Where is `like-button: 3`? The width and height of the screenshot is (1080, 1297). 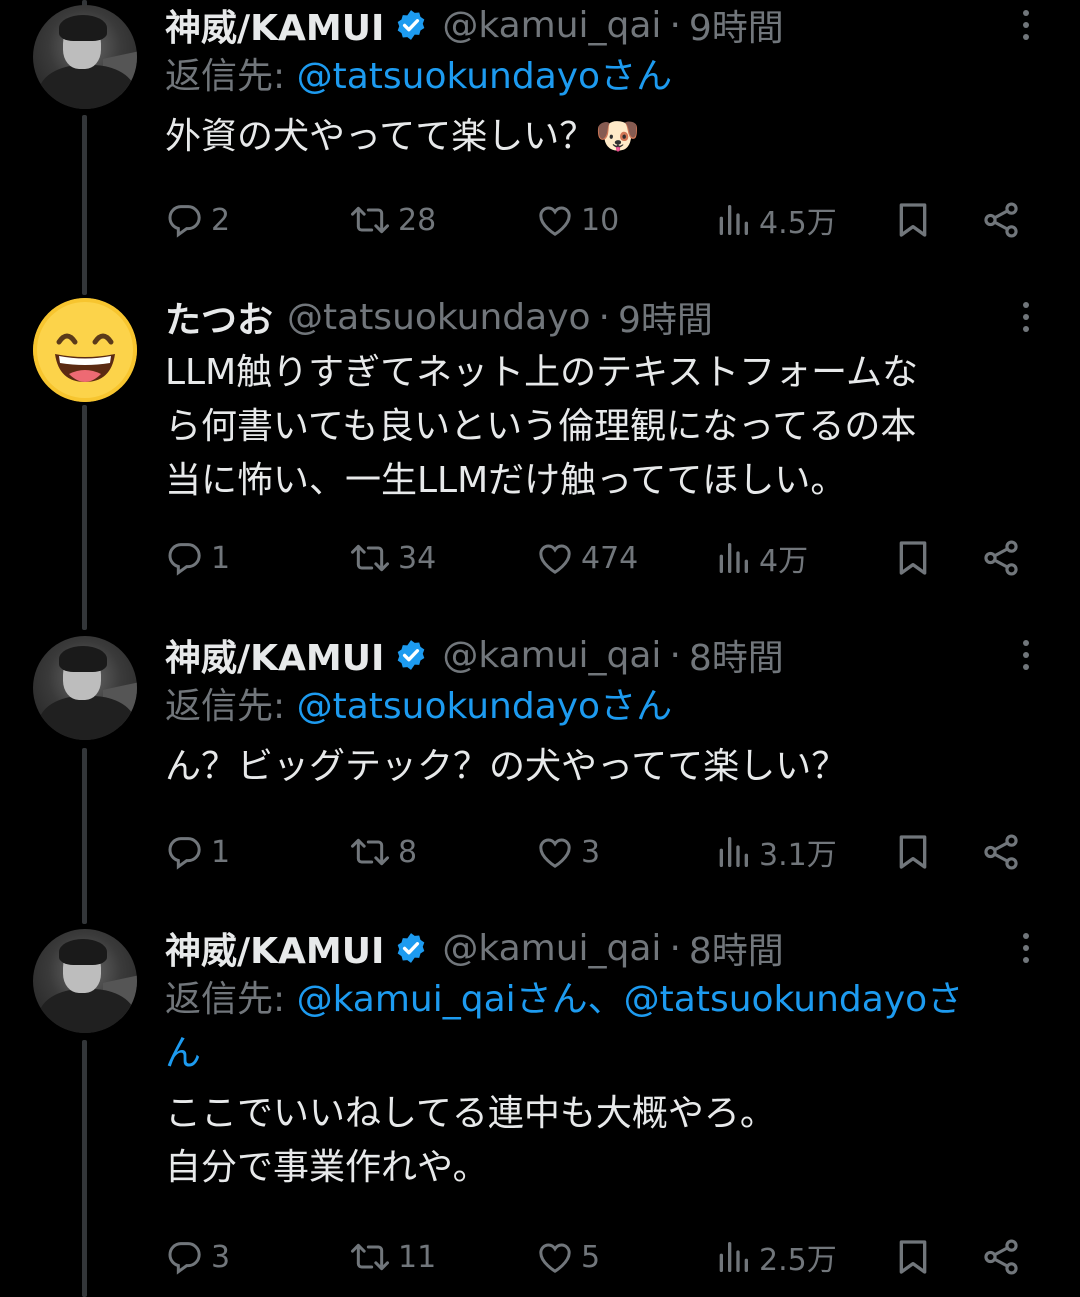 like-button: 3 is located at coordinates (567, 852).